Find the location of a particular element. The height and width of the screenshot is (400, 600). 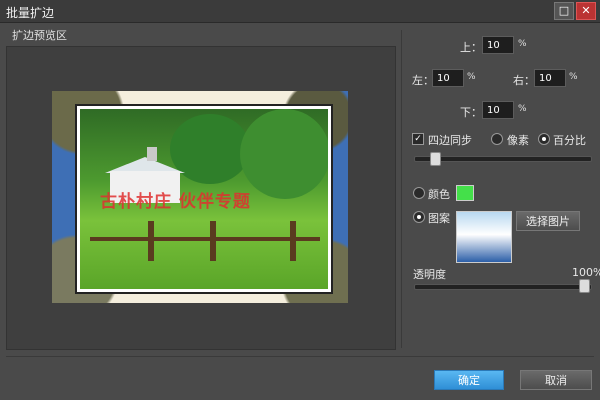

margin-slider-thumb is located at coordinates (435, 159).